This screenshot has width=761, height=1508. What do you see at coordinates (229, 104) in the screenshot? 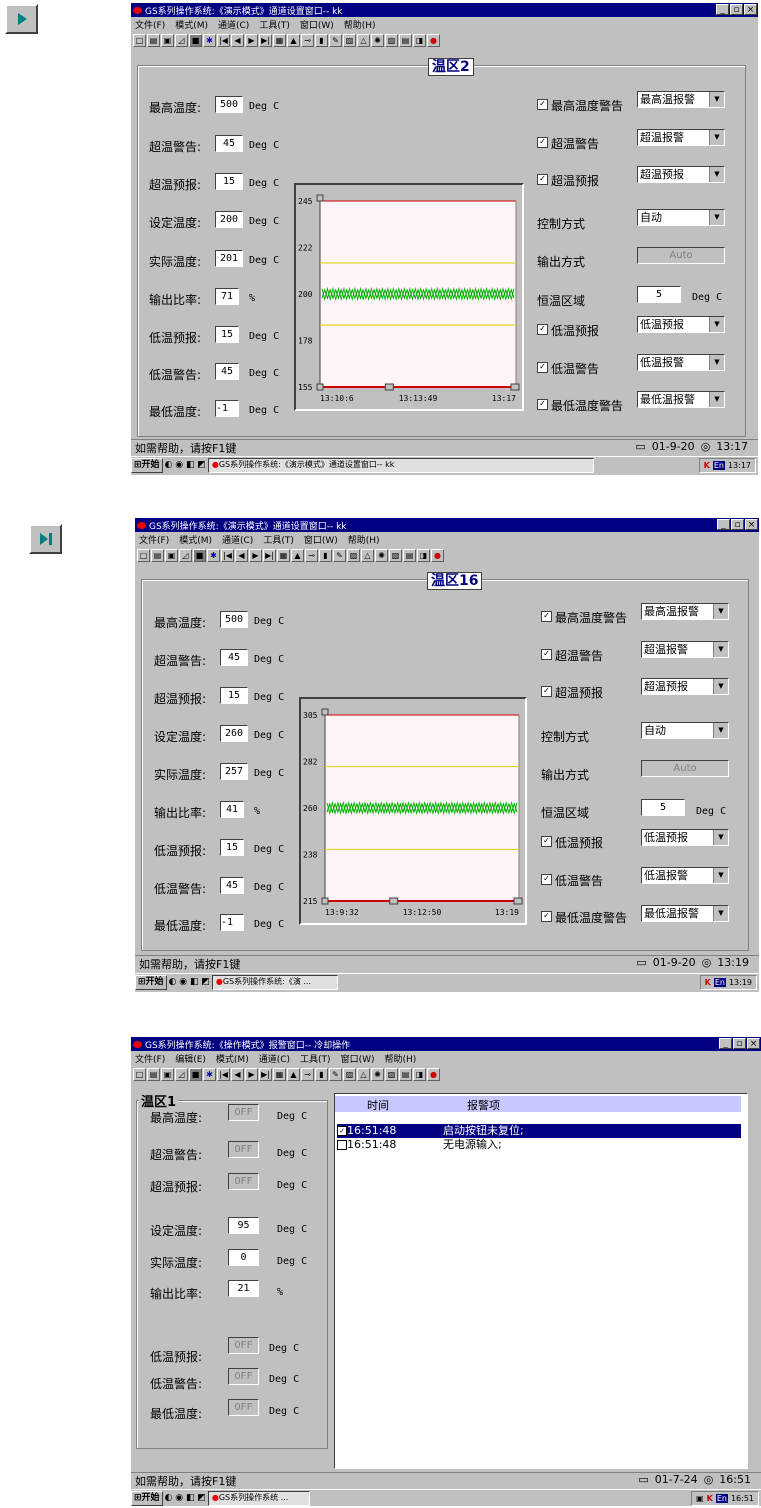
I see `max-temp-input: 500` at bounding box center [229, 104].